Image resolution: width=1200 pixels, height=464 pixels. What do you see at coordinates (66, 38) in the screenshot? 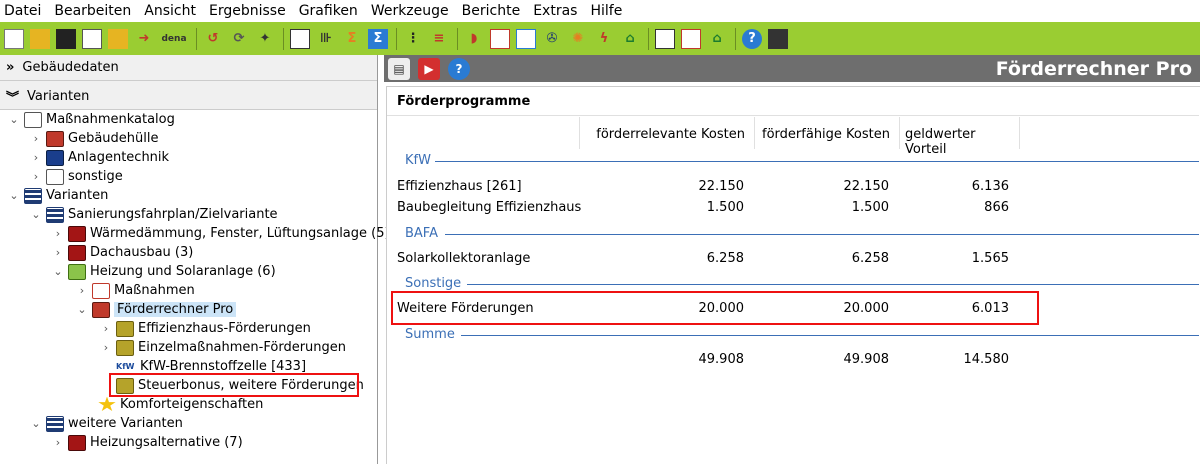
I see `save-icon` at bounding box center [66, 38].